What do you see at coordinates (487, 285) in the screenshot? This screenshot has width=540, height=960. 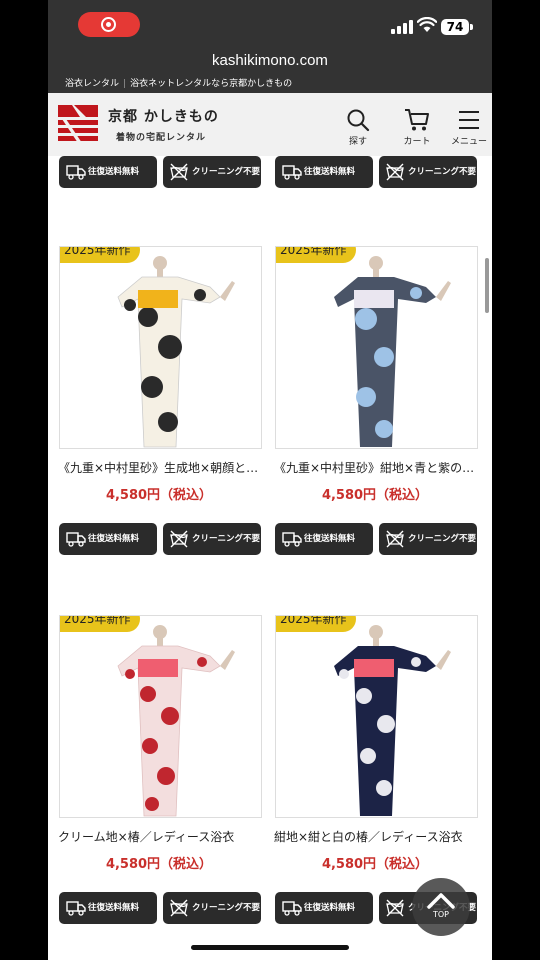 I see `page-scrollbar` at bounding box center [487, 285].